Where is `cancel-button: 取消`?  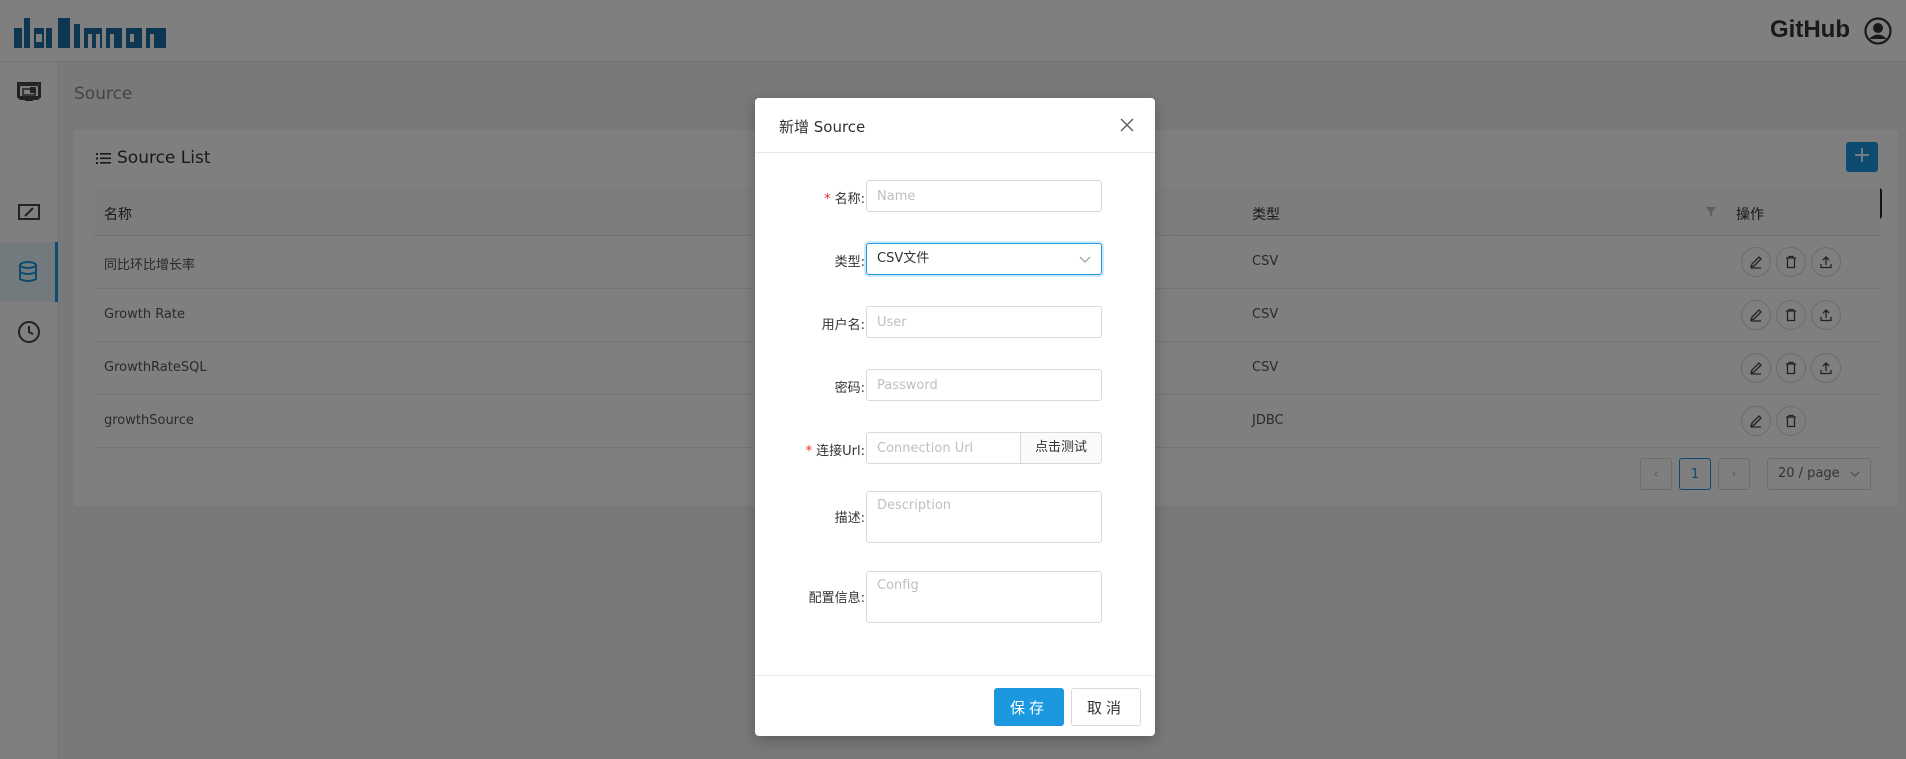 cancel-button: 取消 is located at coordinates (1106, 707).